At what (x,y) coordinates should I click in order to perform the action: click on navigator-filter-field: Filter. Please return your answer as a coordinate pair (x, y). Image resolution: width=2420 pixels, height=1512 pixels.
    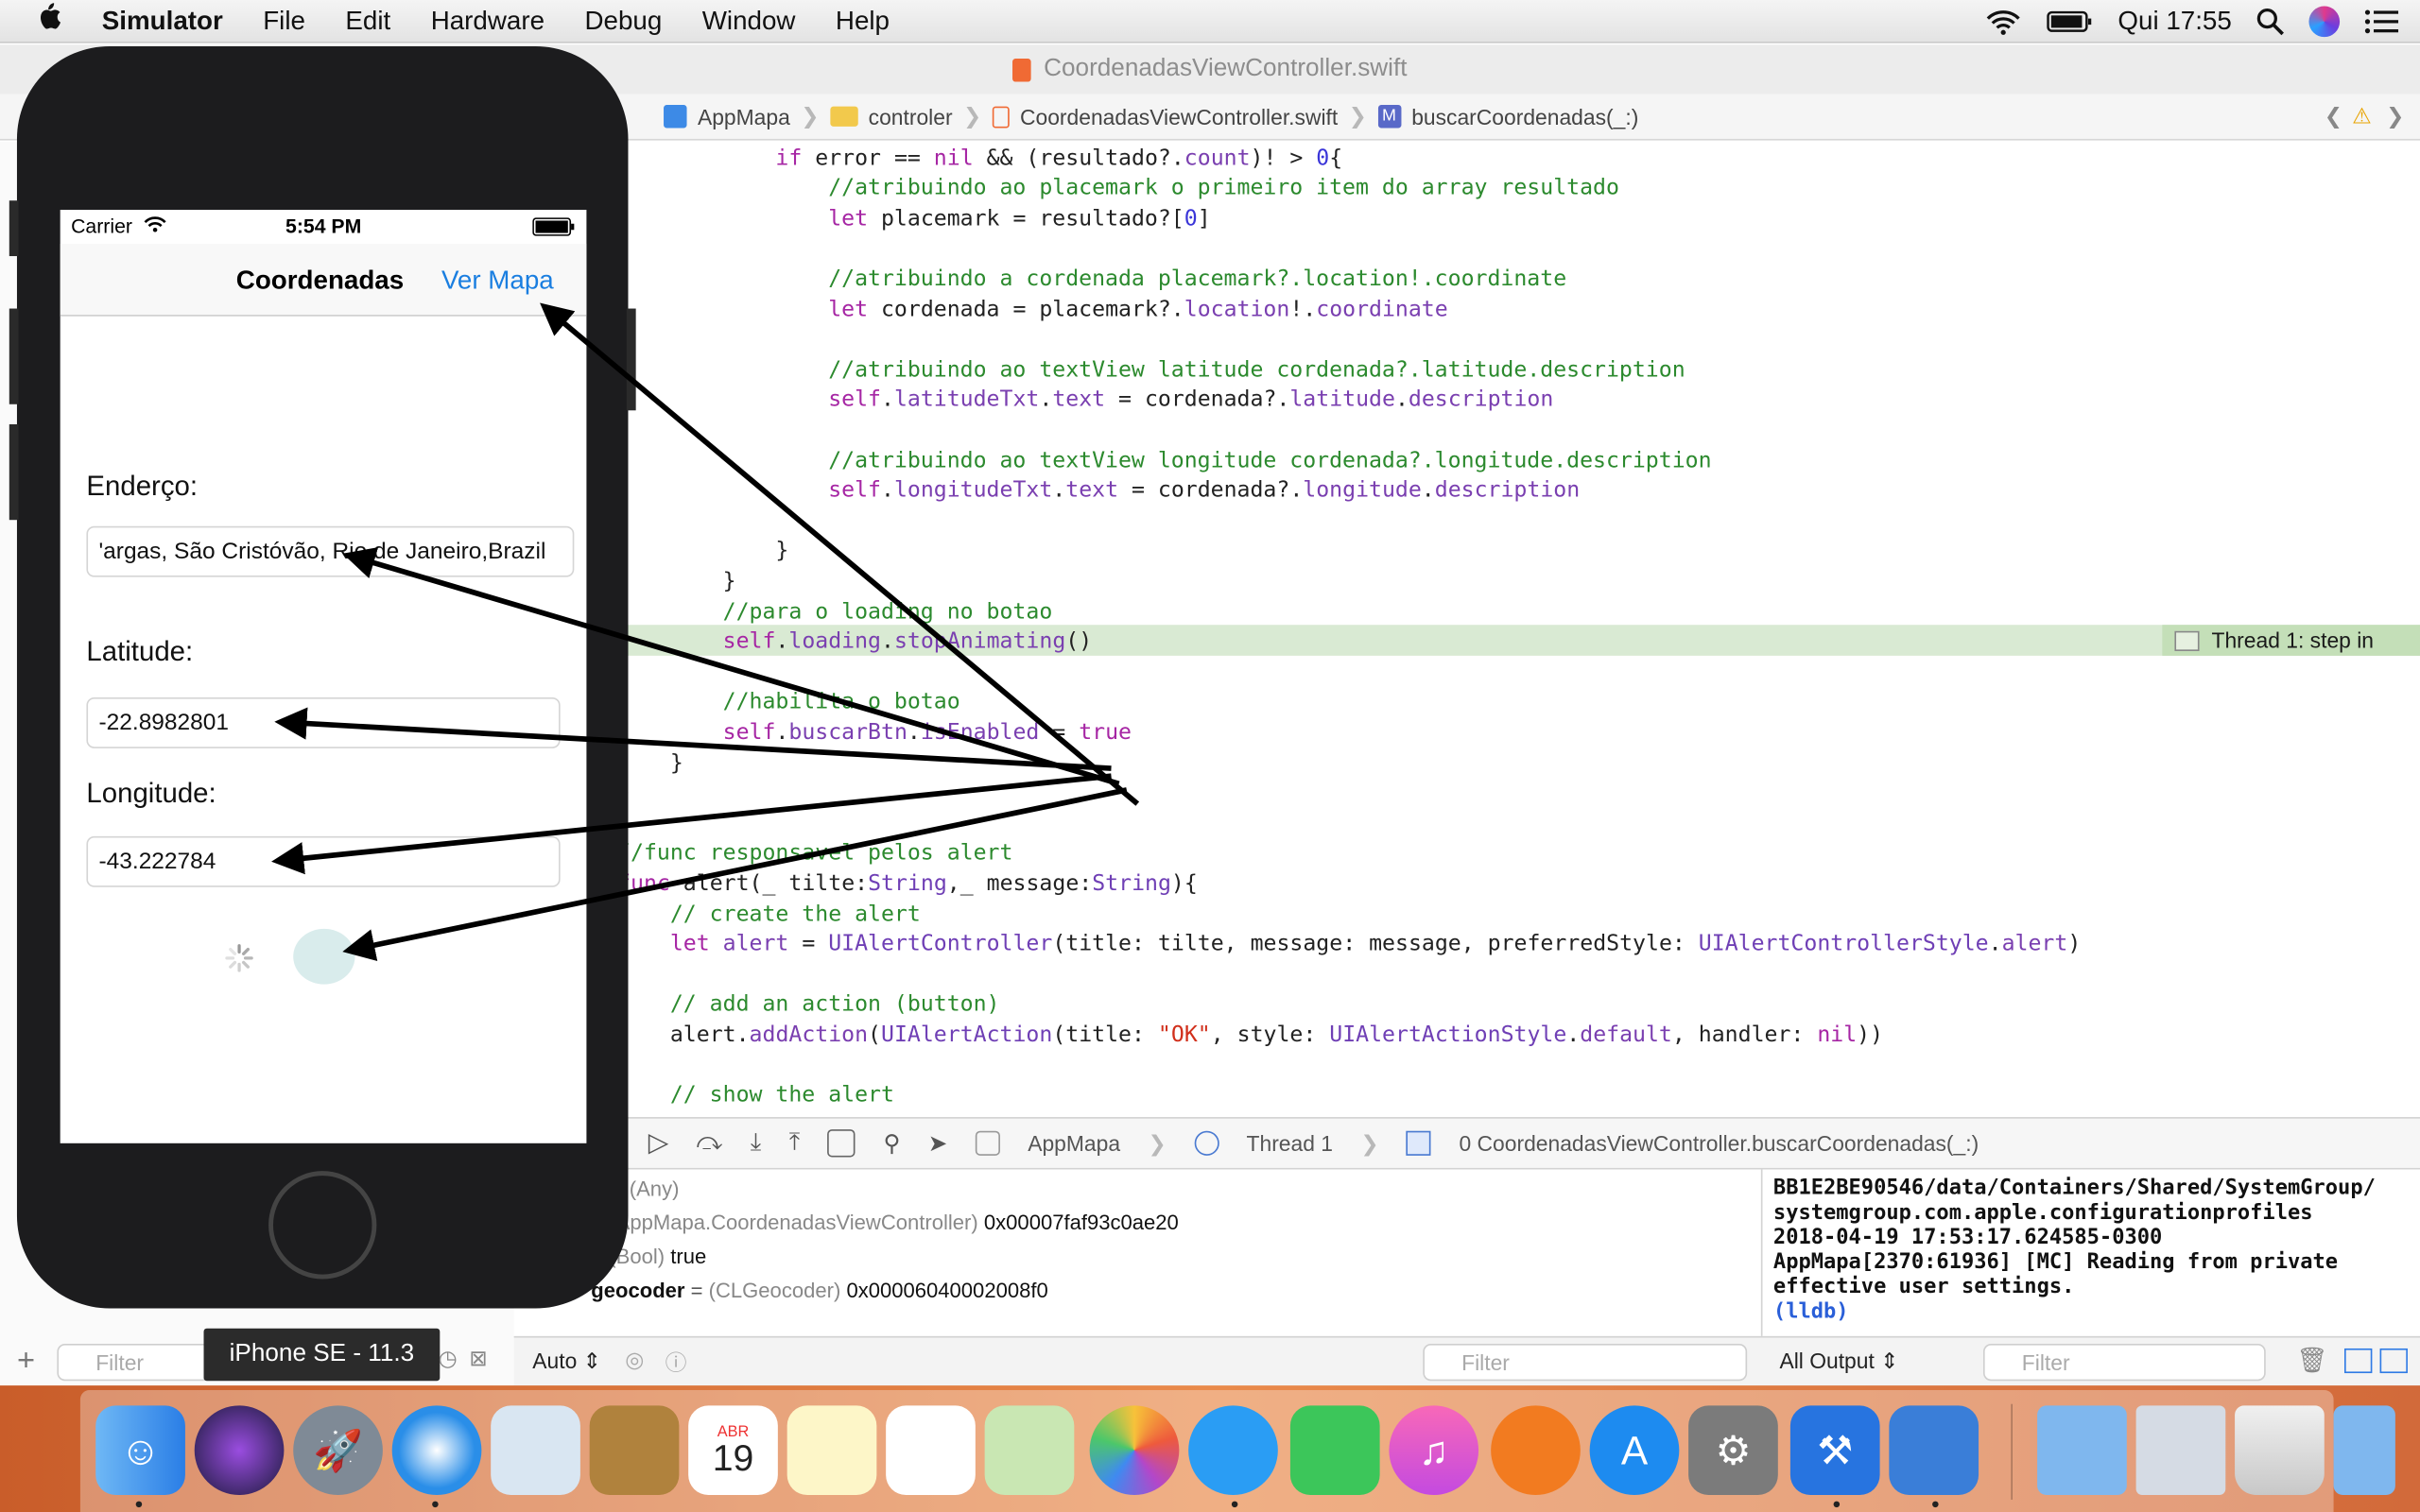
    Looking at the image, I should click on (134, 1363).